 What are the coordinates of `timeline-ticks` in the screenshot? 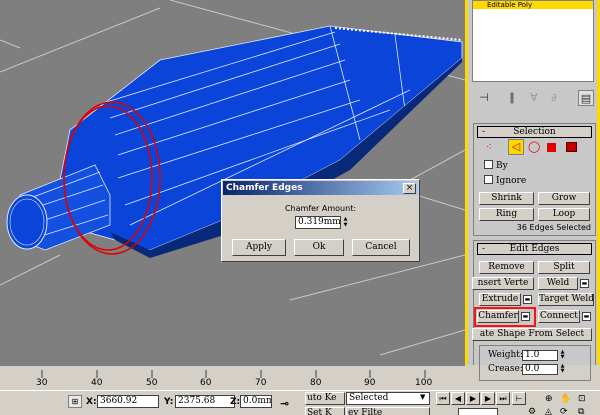 It's located at (233, 374).